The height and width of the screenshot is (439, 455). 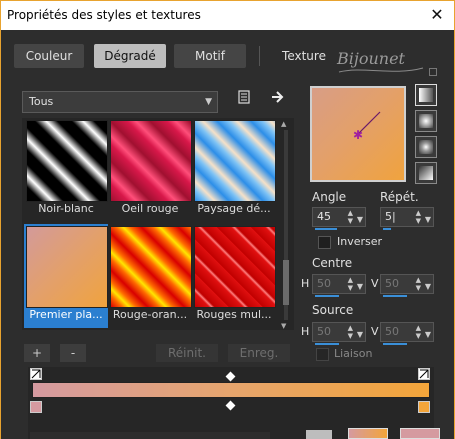 I want to click on gradient-bar, so click(x=231, y=390).